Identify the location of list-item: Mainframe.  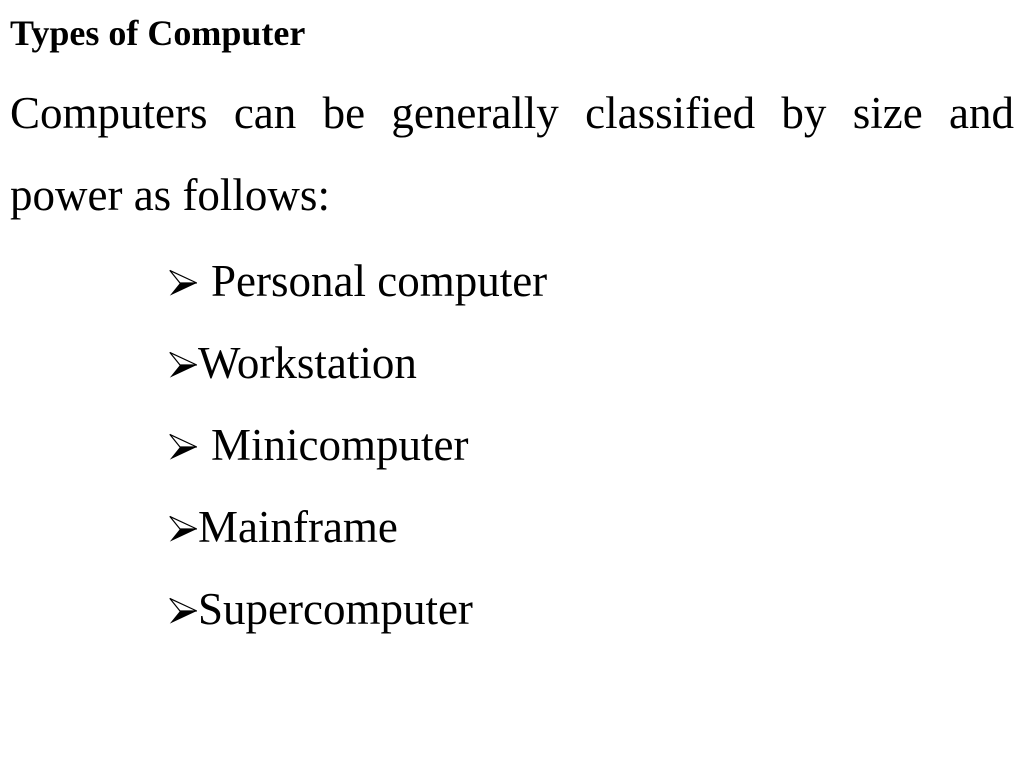
(596, 527).